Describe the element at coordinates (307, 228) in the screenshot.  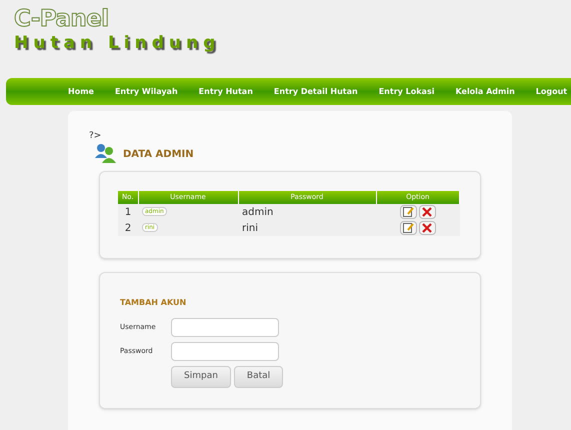
I see `table-cell: rini` at that location.